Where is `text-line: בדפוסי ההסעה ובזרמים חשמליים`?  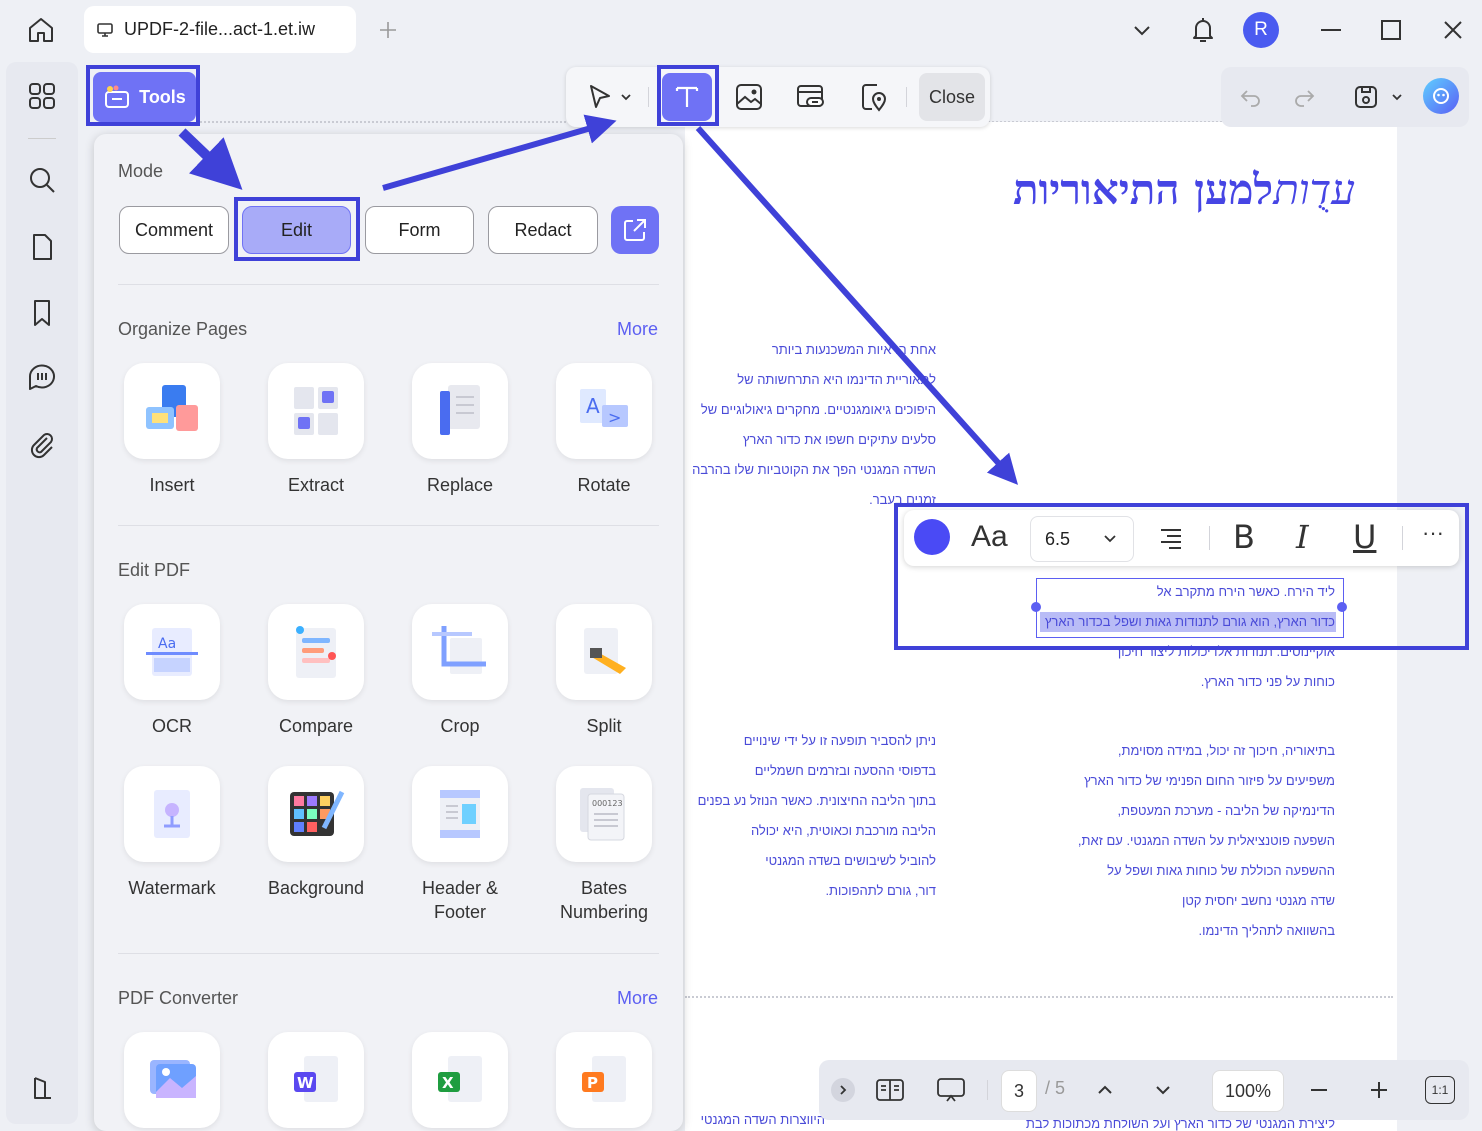
text-line: בדפוסי ההסעה ובזרמים חשמליים is located at coordinates (845, 770).